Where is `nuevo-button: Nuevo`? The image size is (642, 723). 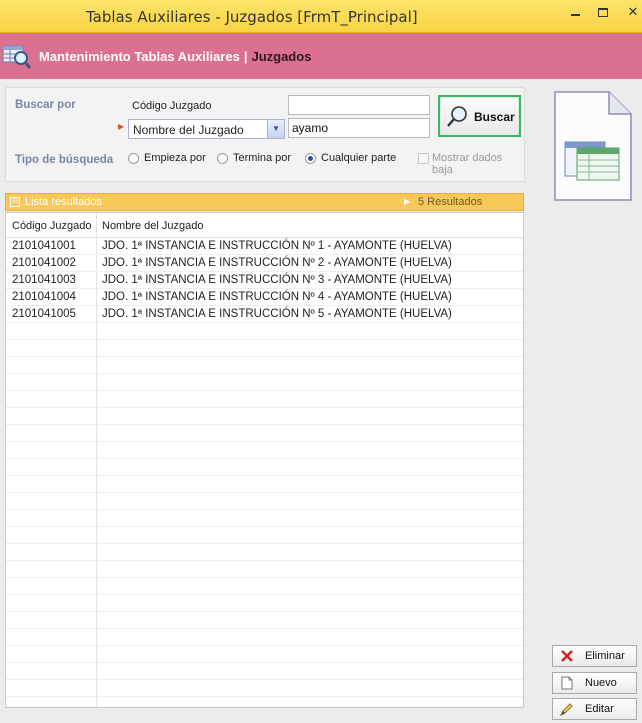 nuevo-button: Nuevo is located at coordinates (594, 683).